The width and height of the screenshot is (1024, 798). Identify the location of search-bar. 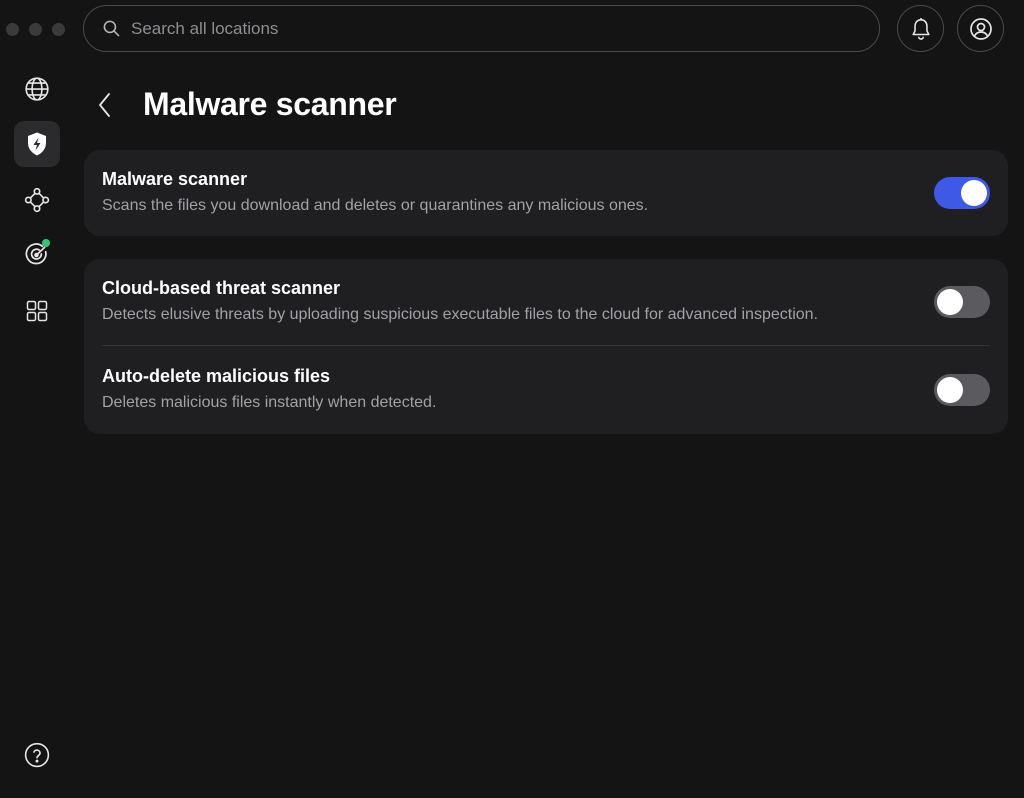
(481, 28).